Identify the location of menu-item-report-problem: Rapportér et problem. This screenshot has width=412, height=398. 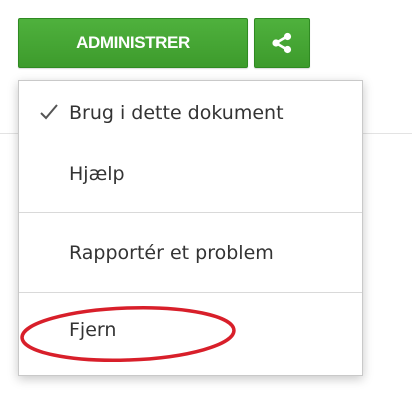
(190, 253).